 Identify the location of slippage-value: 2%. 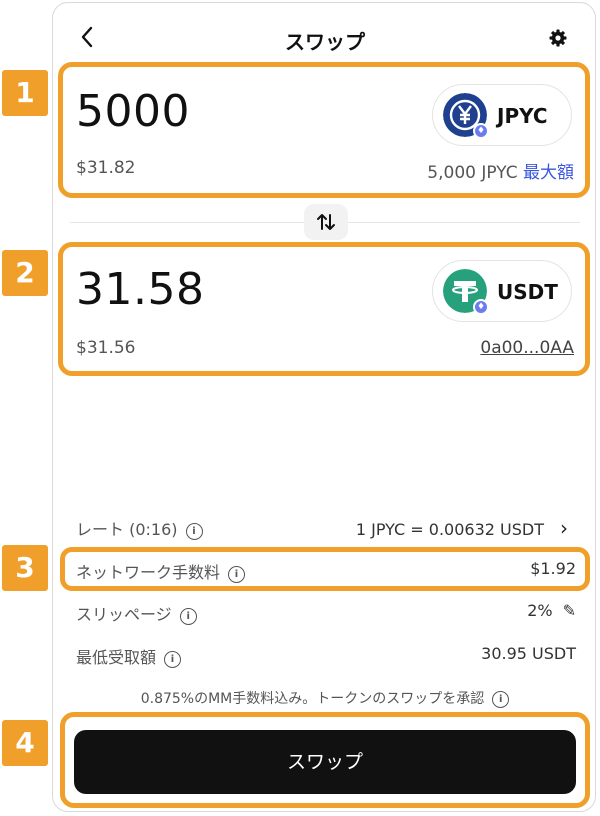
(540, 610).